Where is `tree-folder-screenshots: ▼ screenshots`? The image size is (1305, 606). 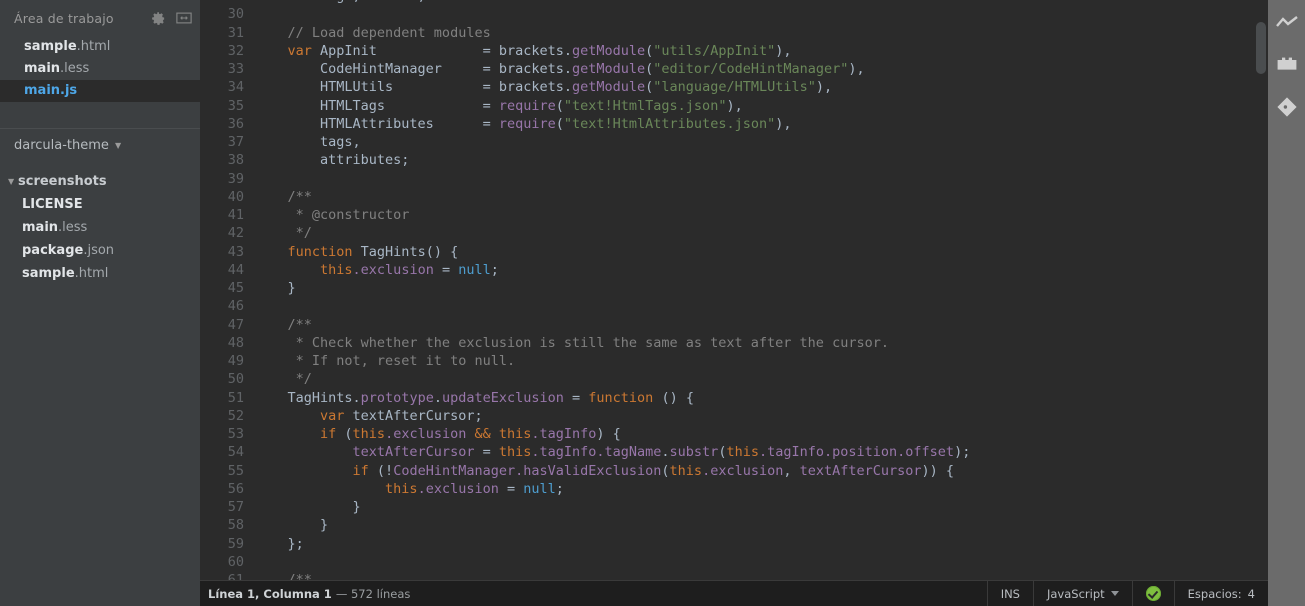
tree-folder-screenshots: ▼ screenshots is located at coordinates (100, 181).